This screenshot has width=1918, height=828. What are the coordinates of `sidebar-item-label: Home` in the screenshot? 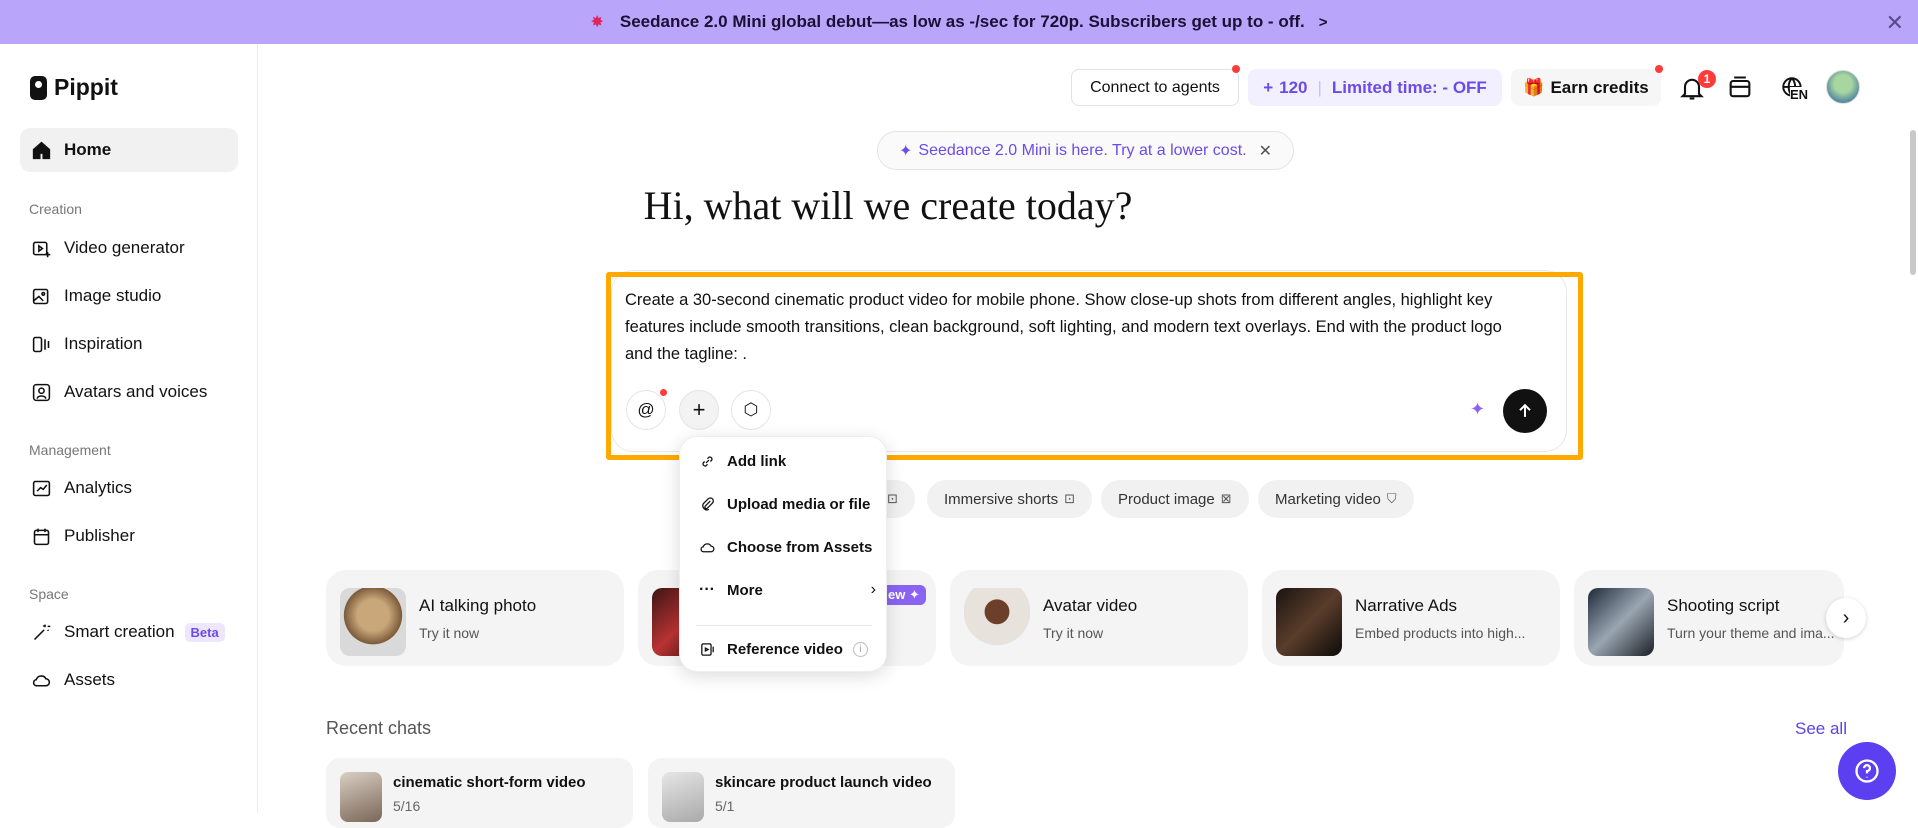 It's located at (88, 149).